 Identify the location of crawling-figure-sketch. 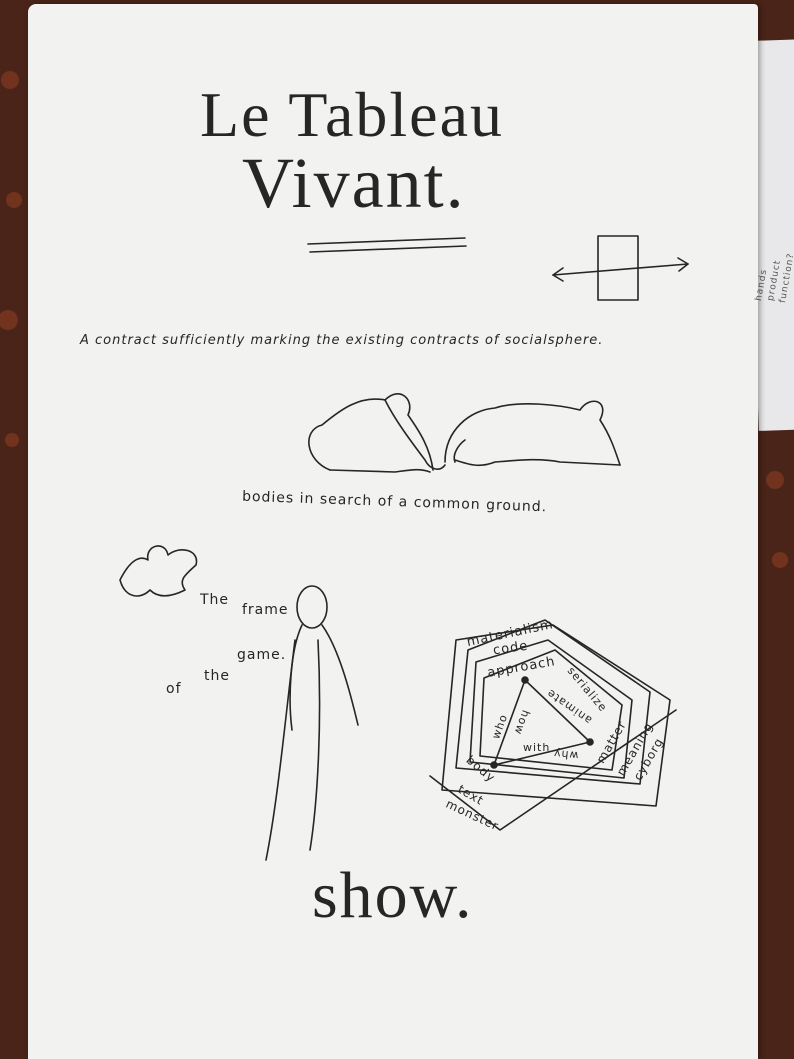
(532, 433).